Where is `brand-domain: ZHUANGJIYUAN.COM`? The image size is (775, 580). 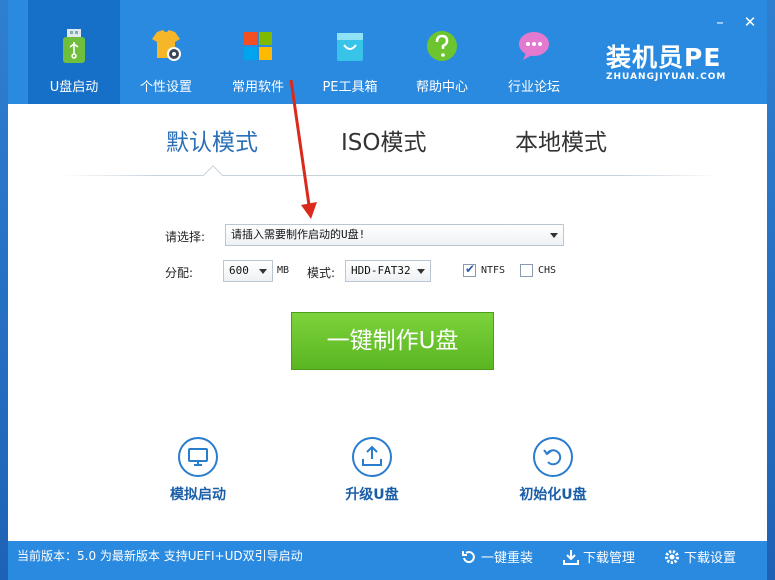
brand-domain: ZHUANGJIYUAN.COM is located at coordinates (666, 77).